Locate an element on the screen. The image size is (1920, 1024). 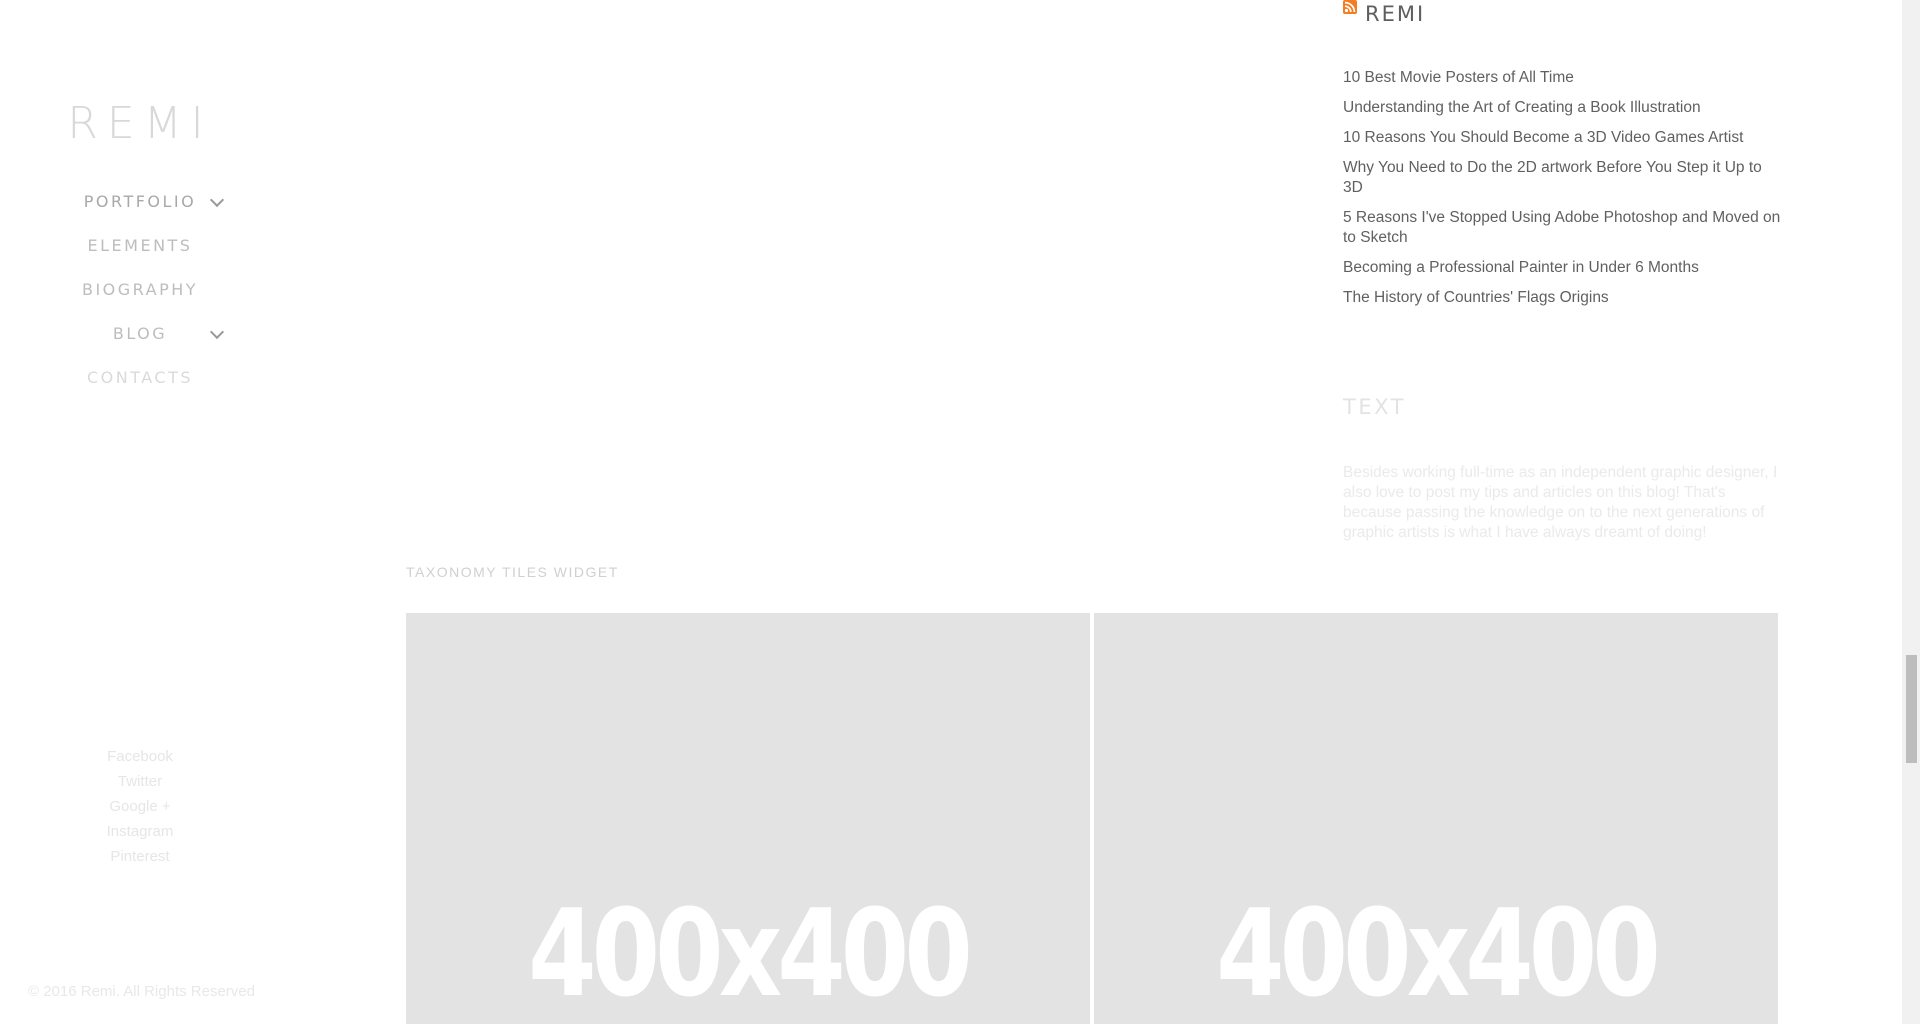
social-link-pinterest: Pinterest is located at coordinates (140, 859).